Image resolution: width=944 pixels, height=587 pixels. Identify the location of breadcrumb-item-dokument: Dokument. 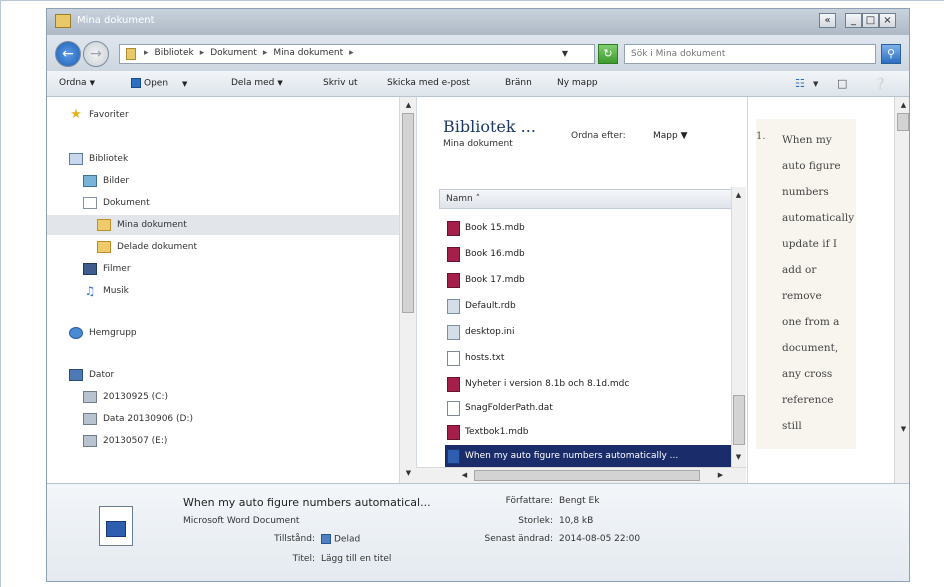
(233, 53).